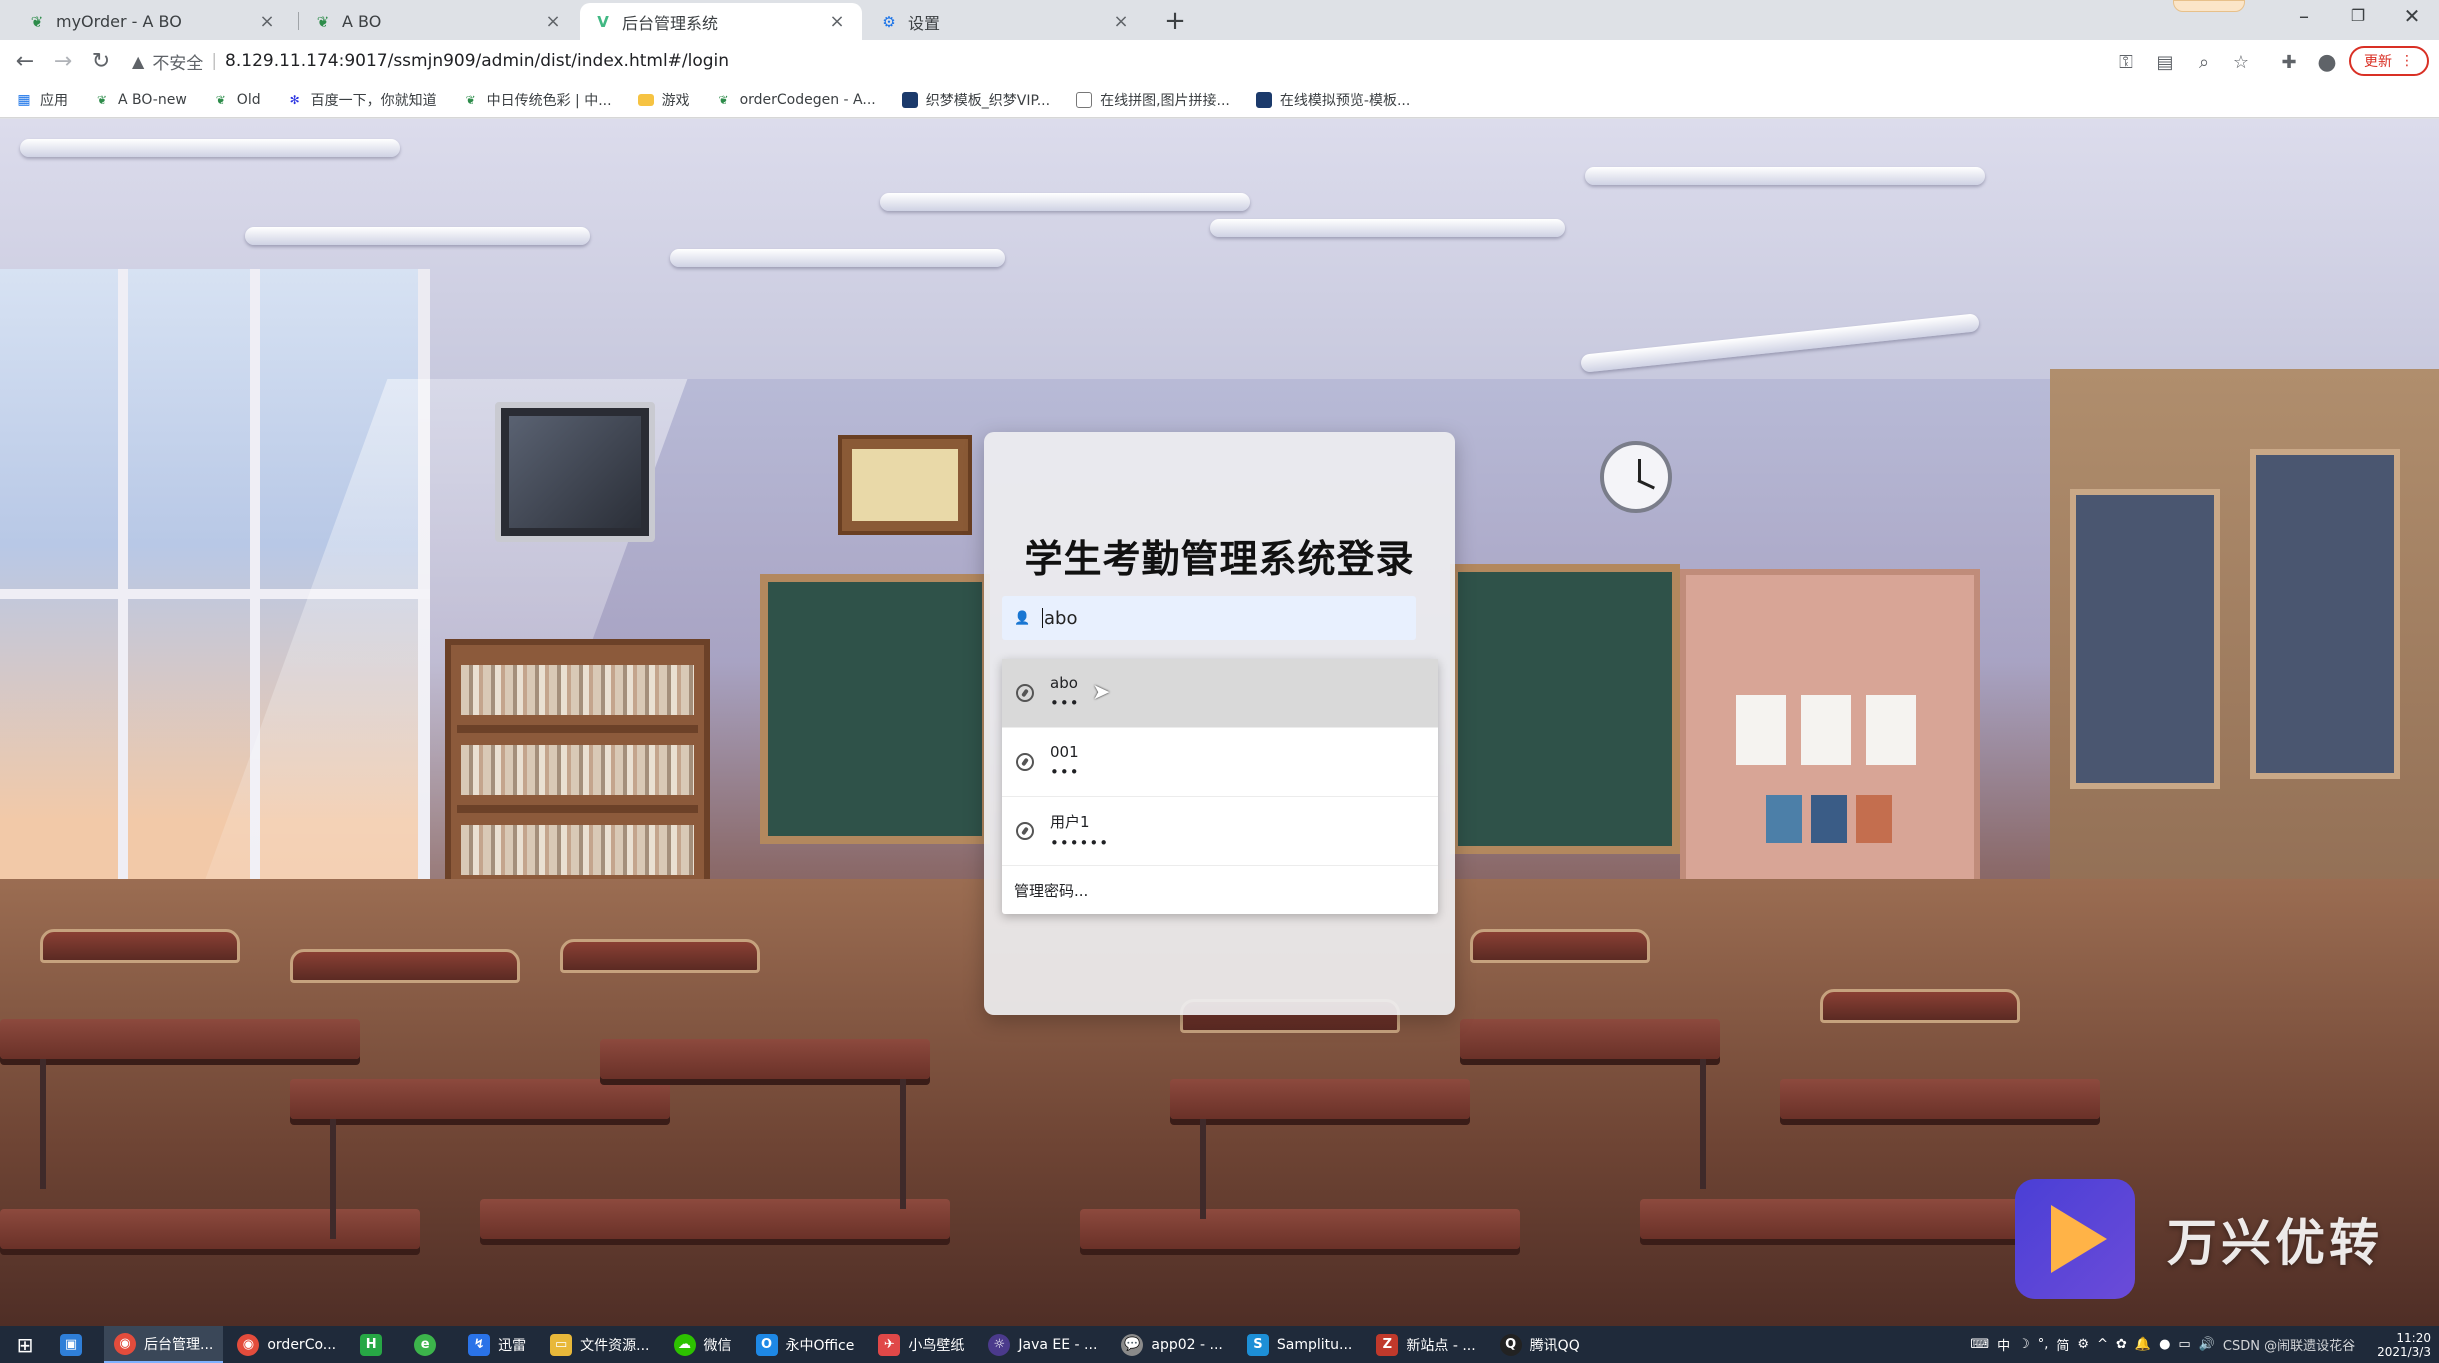 This screenshot has height=1363, width=2439. I want to click on poster, so click(1874, 819).